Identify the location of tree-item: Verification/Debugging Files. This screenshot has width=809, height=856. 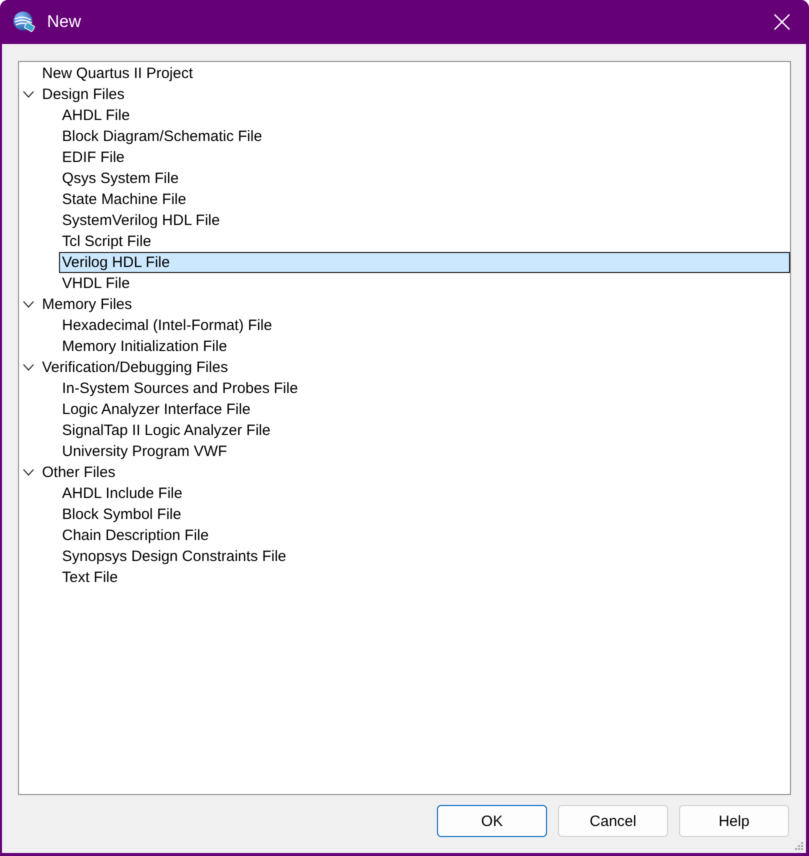
(126, 367).